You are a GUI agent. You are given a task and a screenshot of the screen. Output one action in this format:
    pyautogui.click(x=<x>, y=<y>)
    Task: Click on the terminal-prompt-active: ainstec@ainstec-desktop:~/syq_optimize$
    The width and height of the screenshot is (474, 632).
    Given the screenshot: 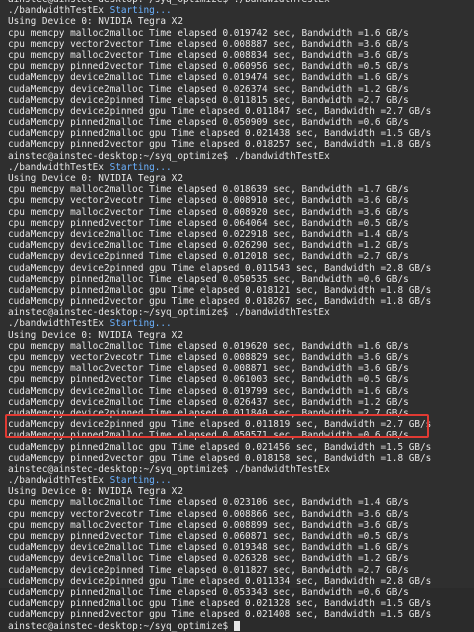 What is the action you would take?
    pyautogui.click(x=241, y=626)
    